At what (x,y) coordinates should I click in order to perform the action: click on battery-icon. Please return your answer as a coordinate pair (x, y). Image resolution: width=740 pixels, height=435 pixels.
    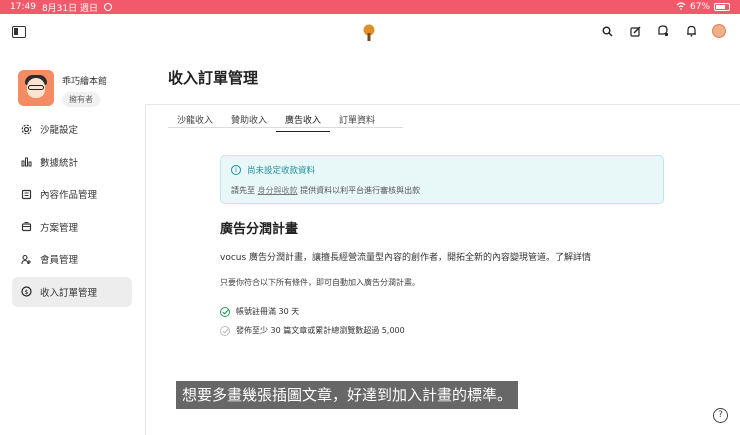
    Looking at the image, I should click on (722, 7).